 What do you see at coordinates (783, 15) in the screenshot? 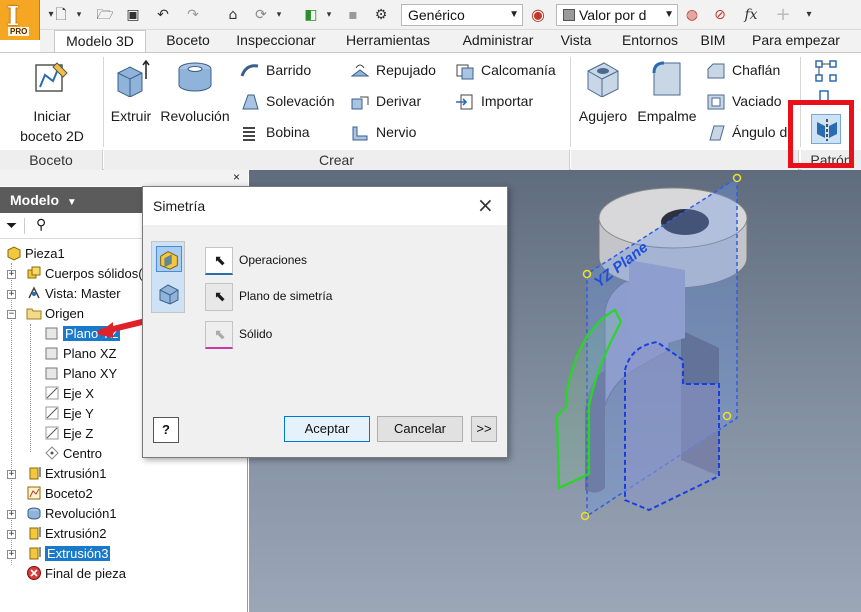
I see `add-icon: +` at bounding box center [783, 15].